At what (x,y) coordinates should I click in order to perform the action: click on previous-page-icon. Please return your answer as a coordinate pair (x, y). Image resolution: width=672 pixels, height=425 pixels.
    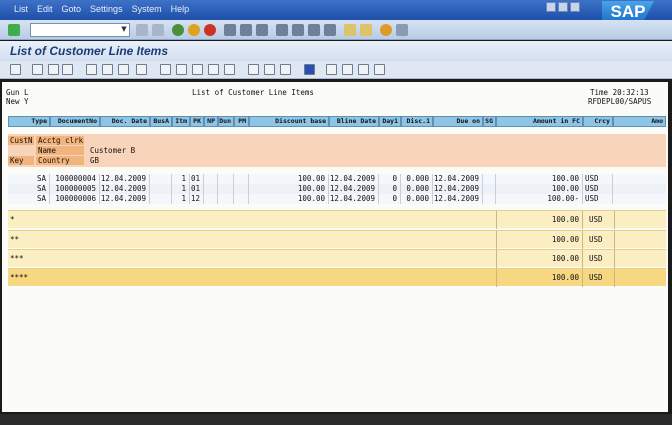
    Looking at the image, I should click on (298, 30).